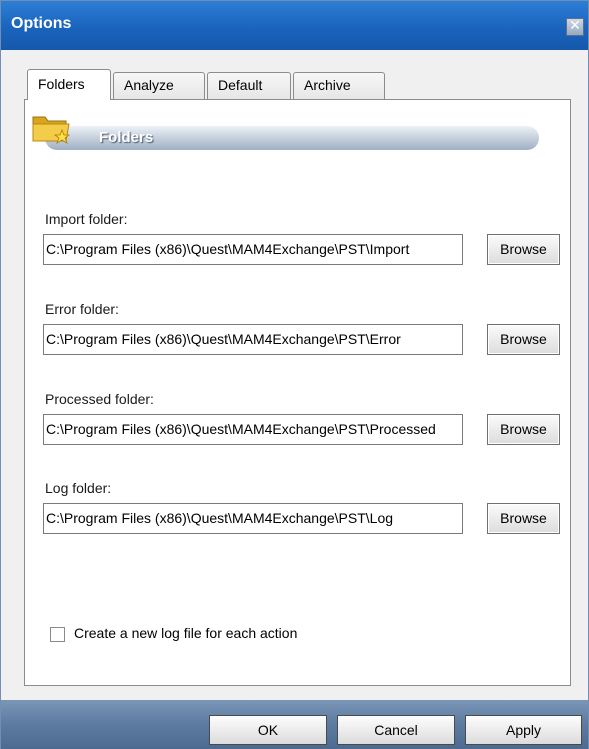 Image resolution: width=589 pixels, height=749 pixels. I want to click on close-button: ✕, so click(575, 27).